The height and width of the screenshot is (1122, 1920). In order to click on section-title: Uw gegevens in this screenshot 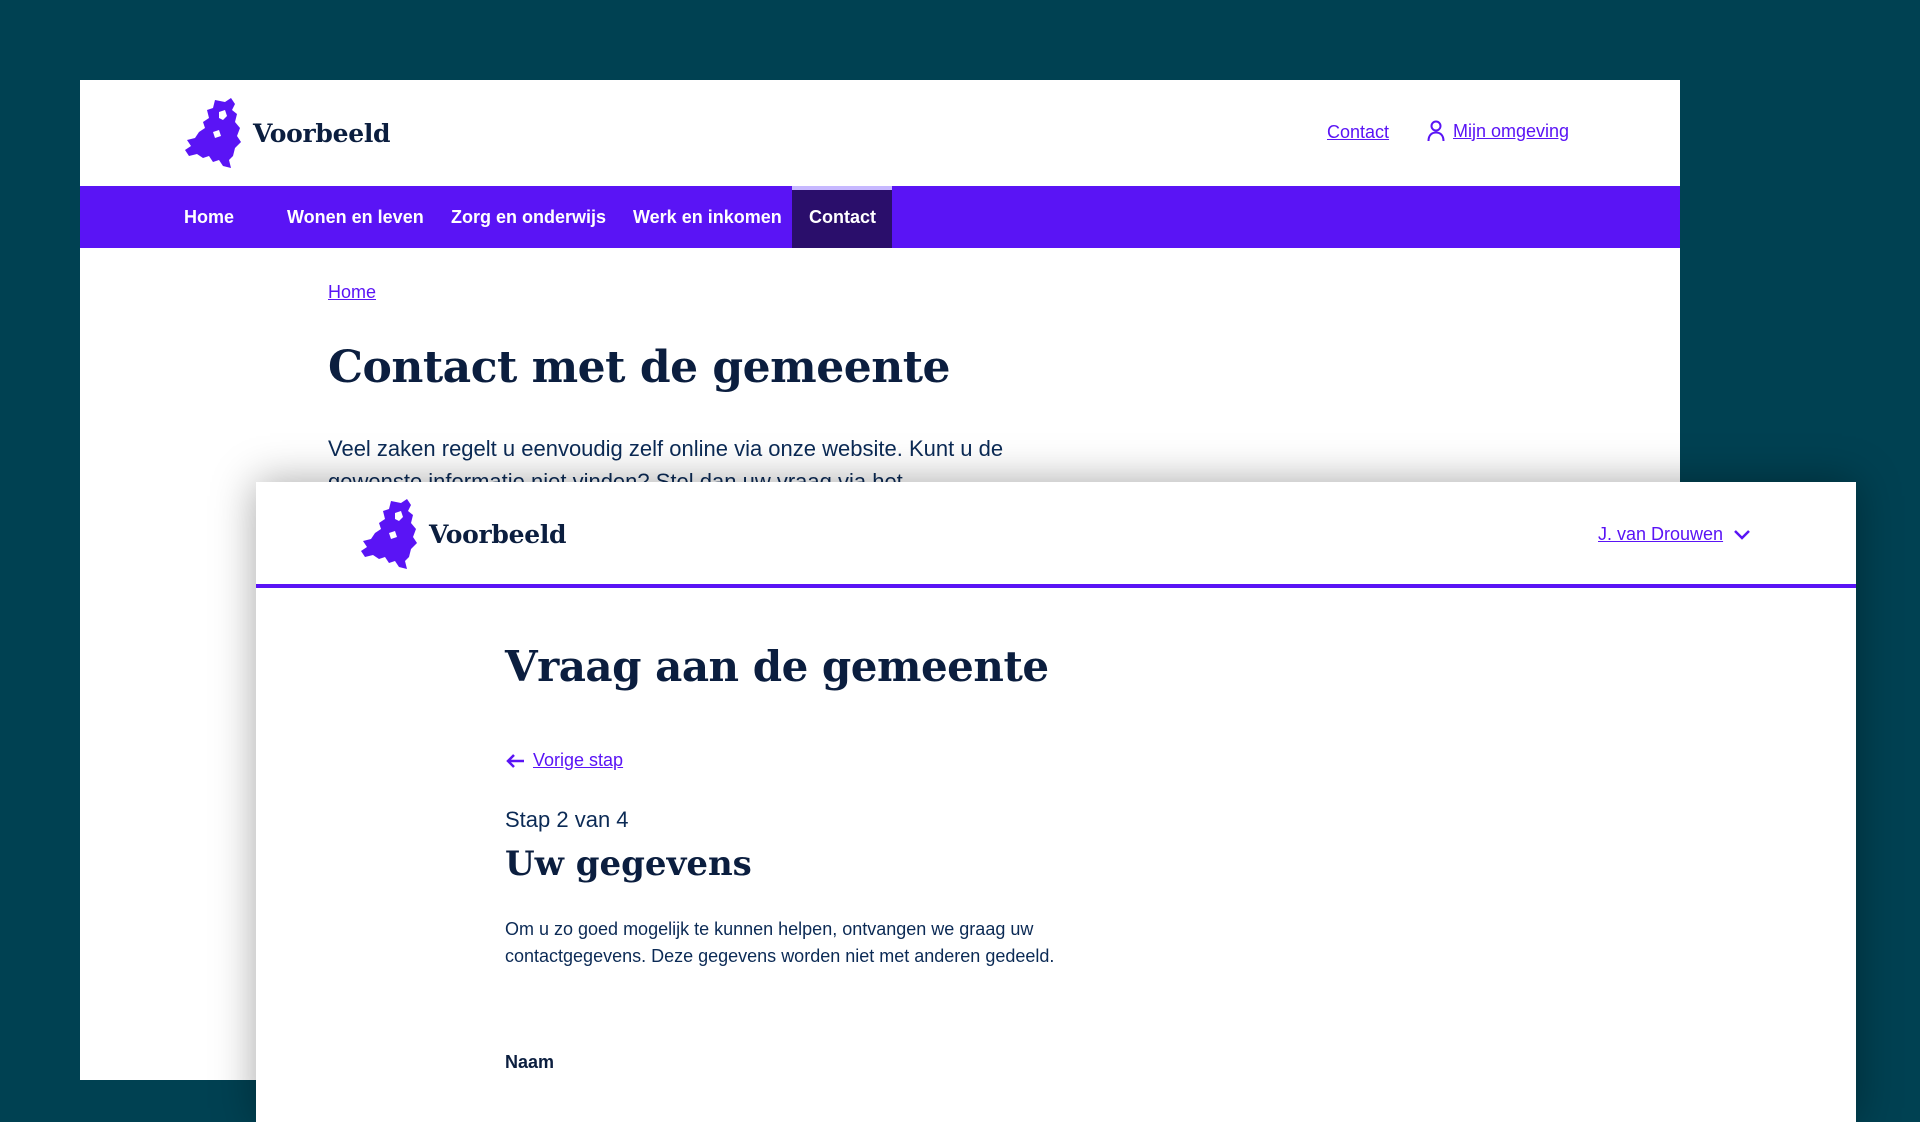, I will do `click(628, 864)`.